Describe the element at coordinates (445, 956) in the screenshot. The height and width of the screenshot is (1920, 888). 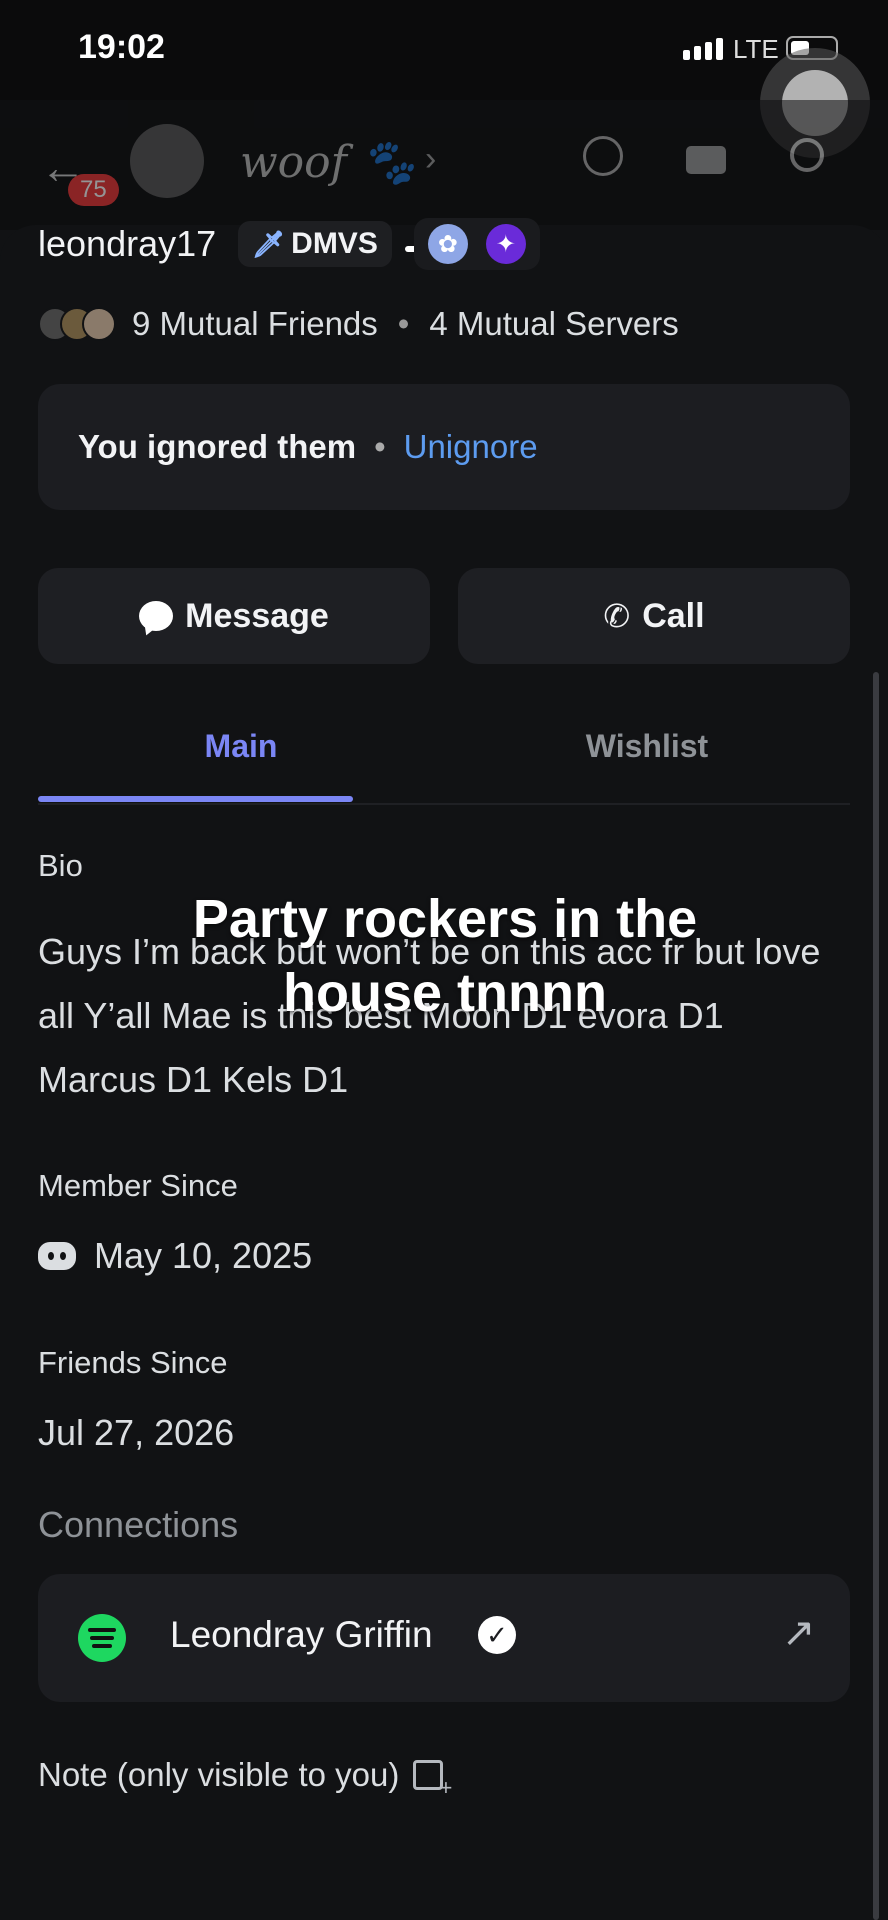
I see `video-caption-overlay: Party rockers in the house tnnnn` at that location.